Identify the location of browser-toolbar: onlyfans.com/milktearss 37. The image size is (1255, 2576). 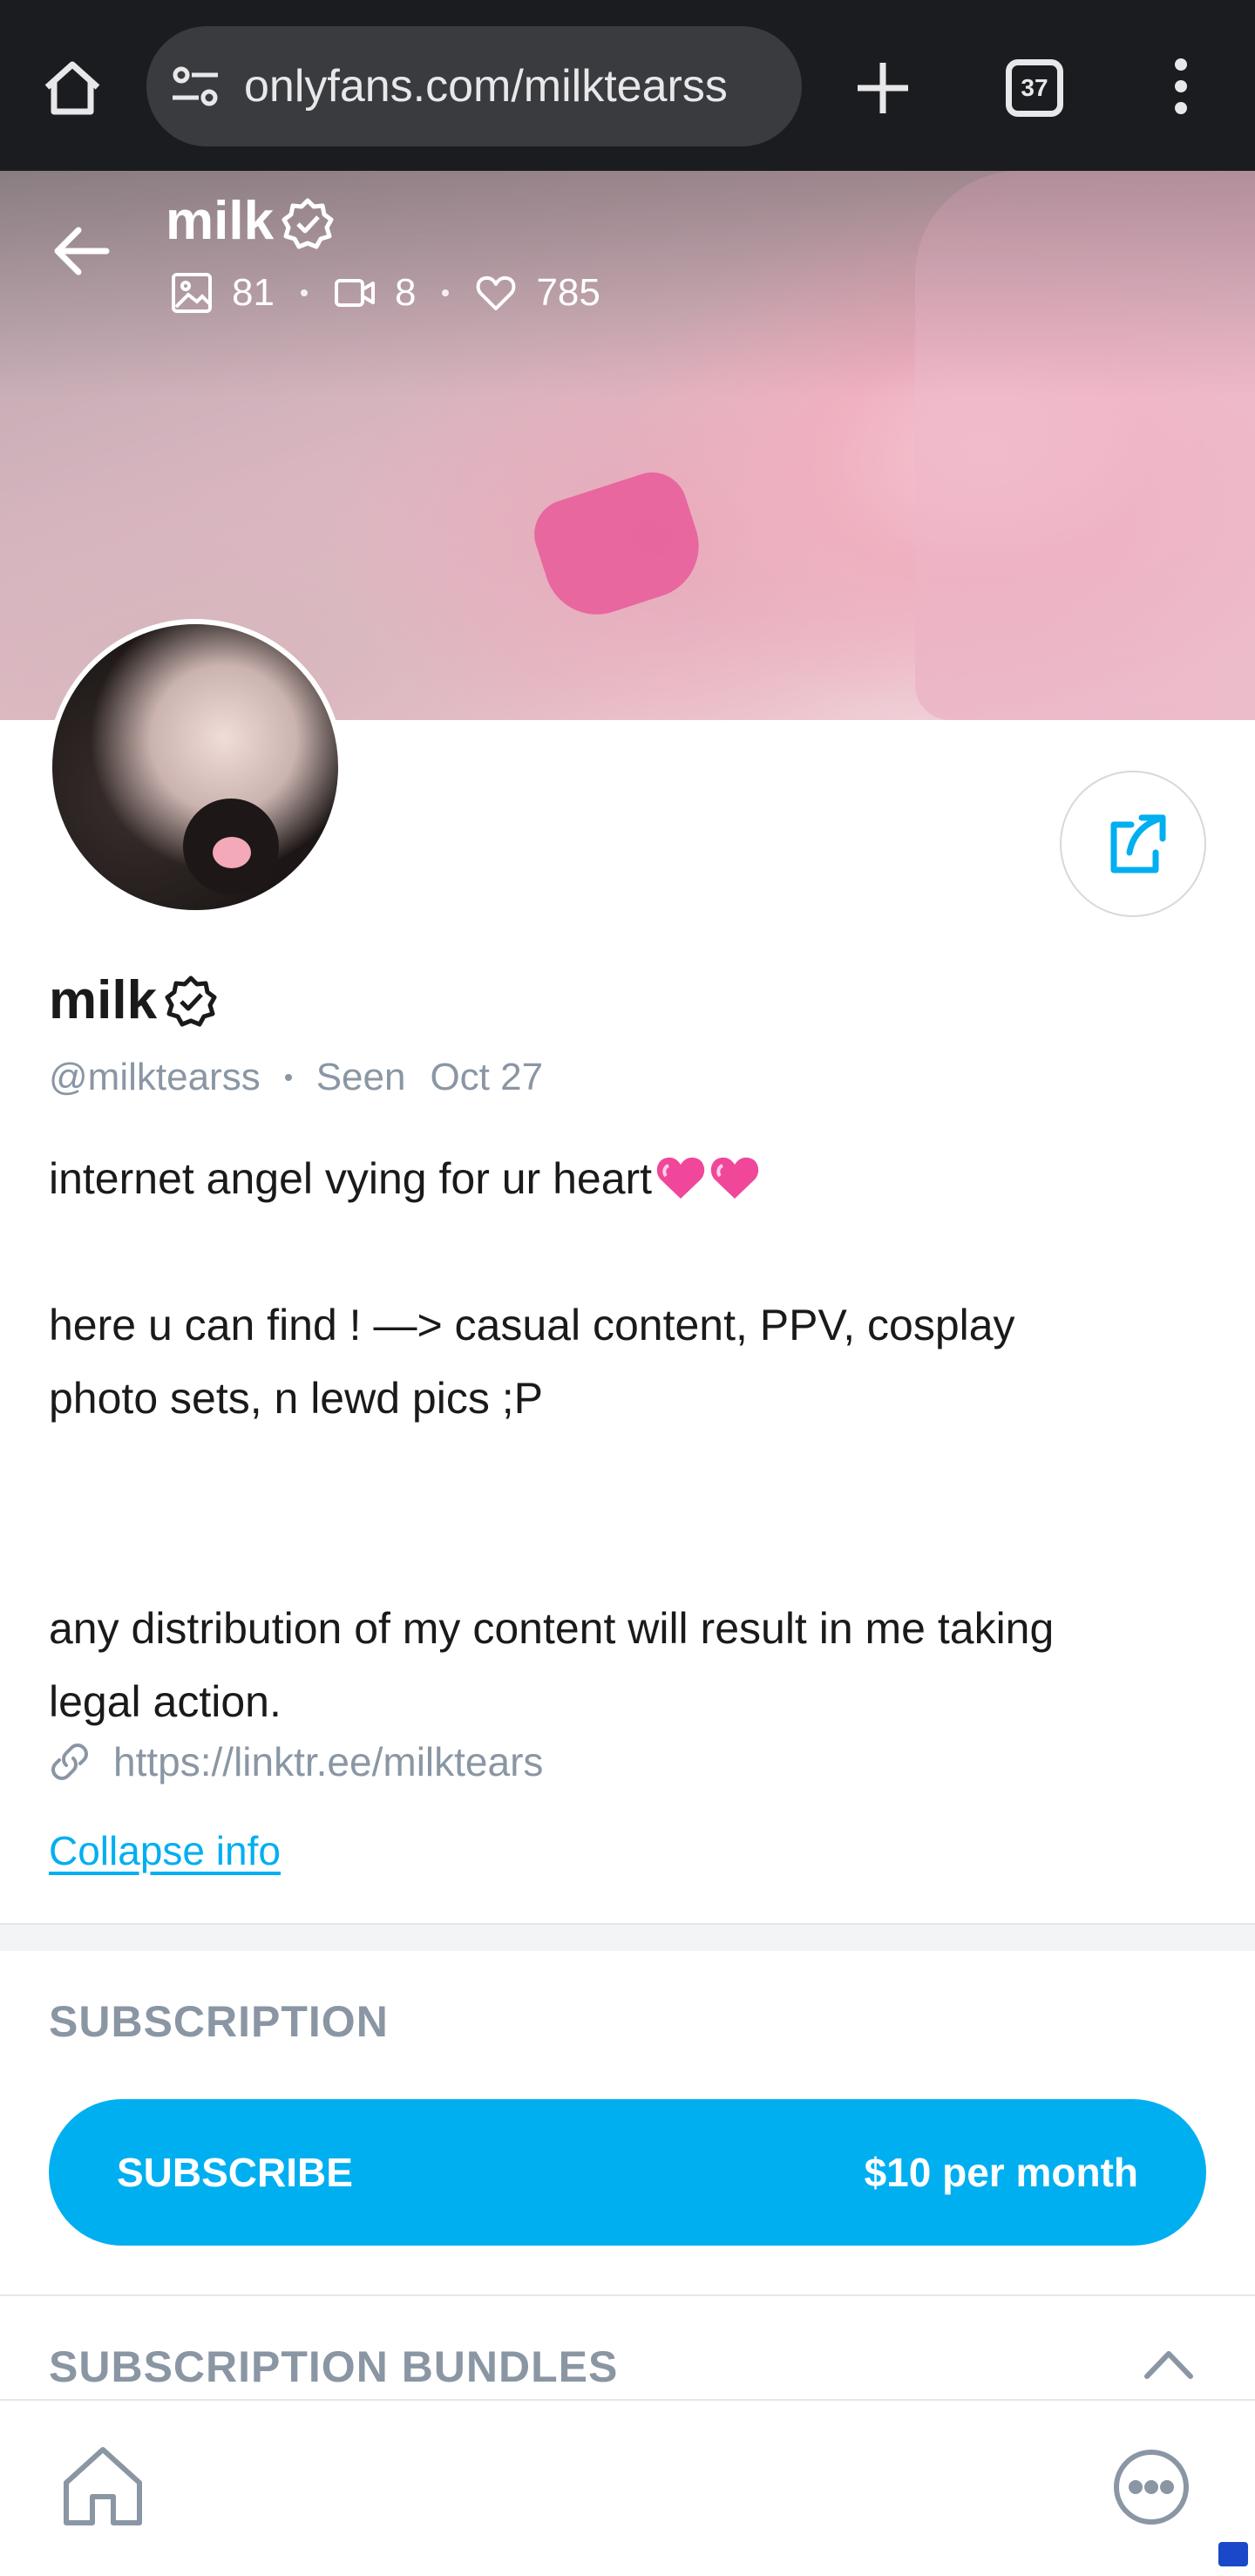
(628, 85).